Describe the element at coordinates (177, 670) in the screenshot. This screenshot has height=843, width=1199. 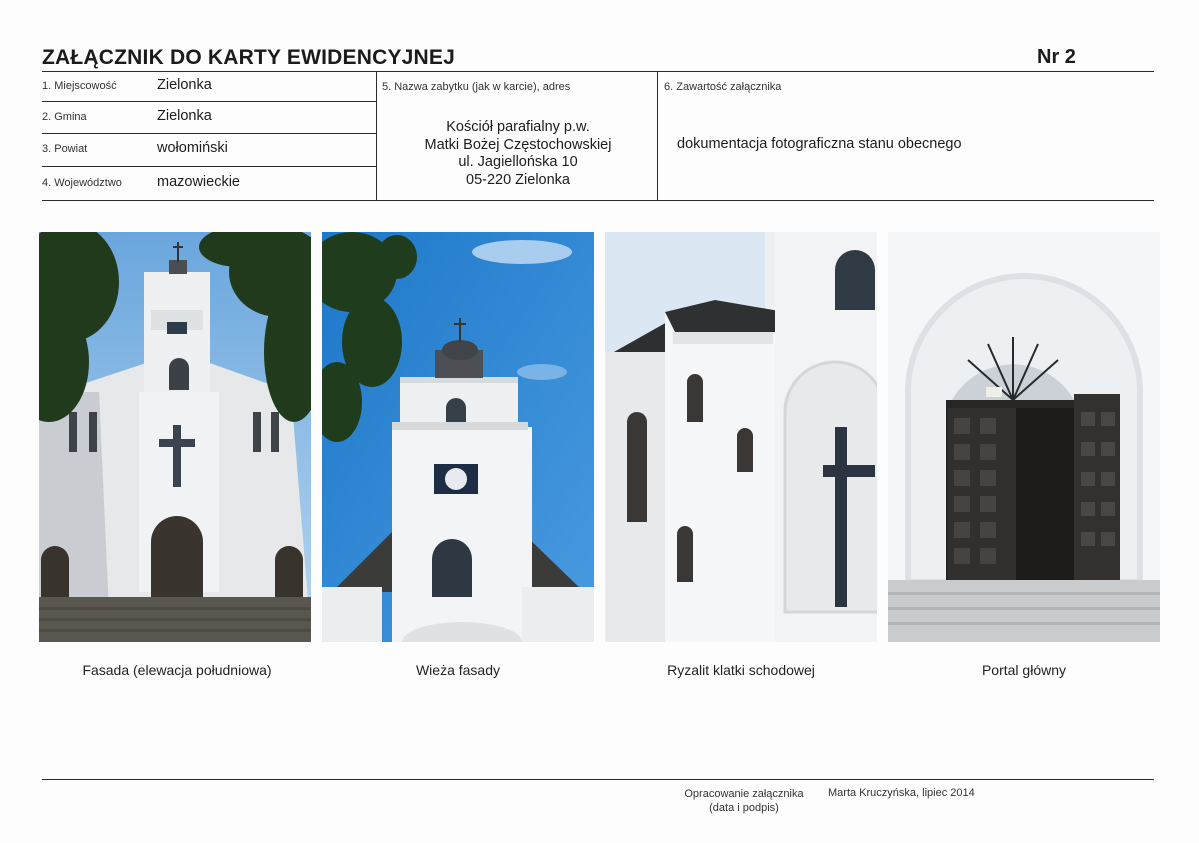
I see `photo-caption: Fasada (elewacja południowa)` at that location.